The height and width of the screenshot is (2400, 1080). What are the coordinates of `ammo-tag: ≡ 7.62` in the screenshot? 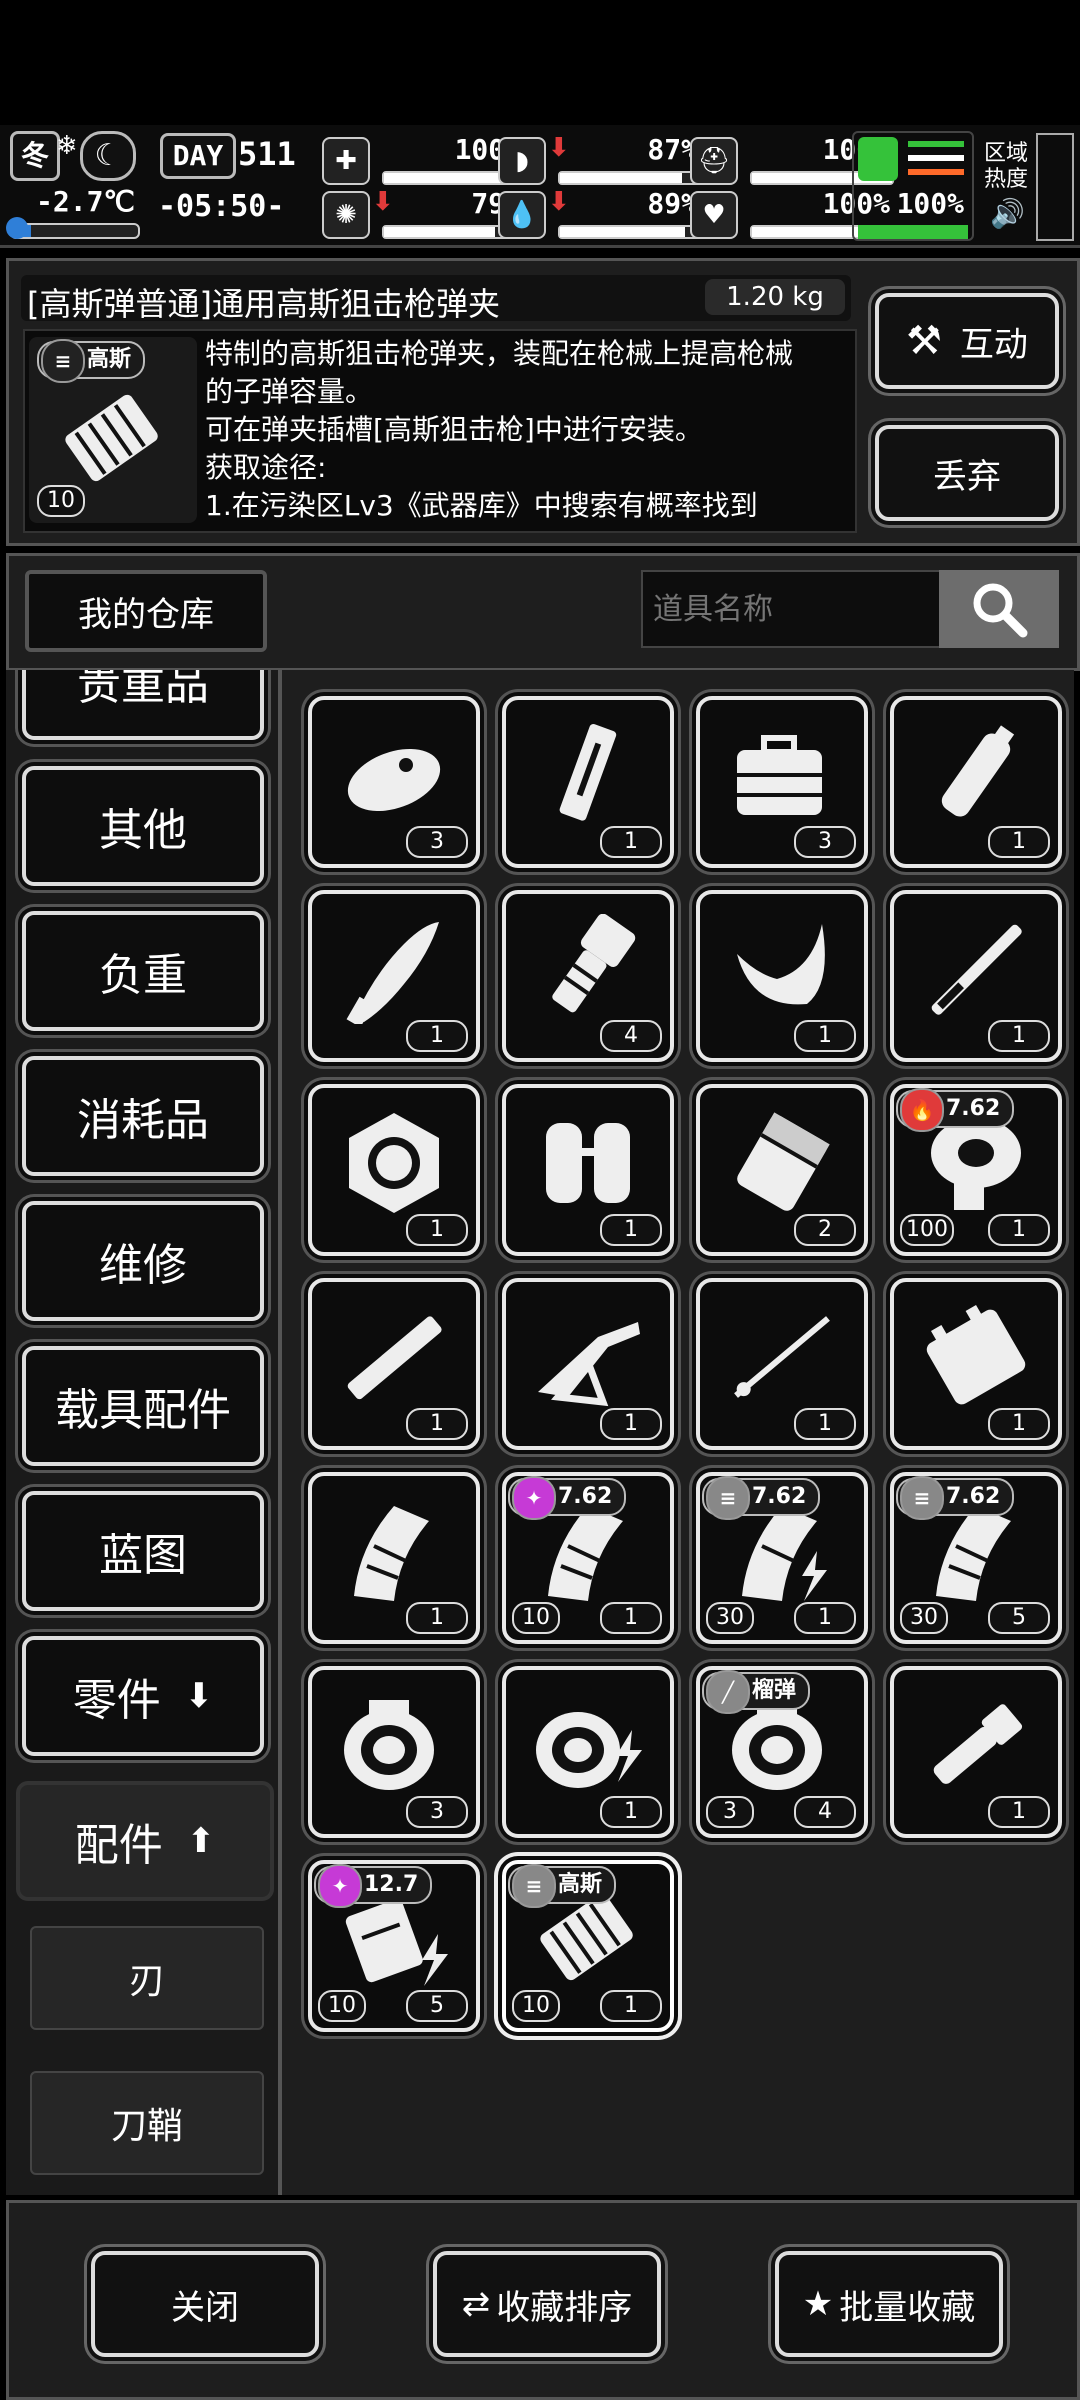 It's located at (955, 1498).